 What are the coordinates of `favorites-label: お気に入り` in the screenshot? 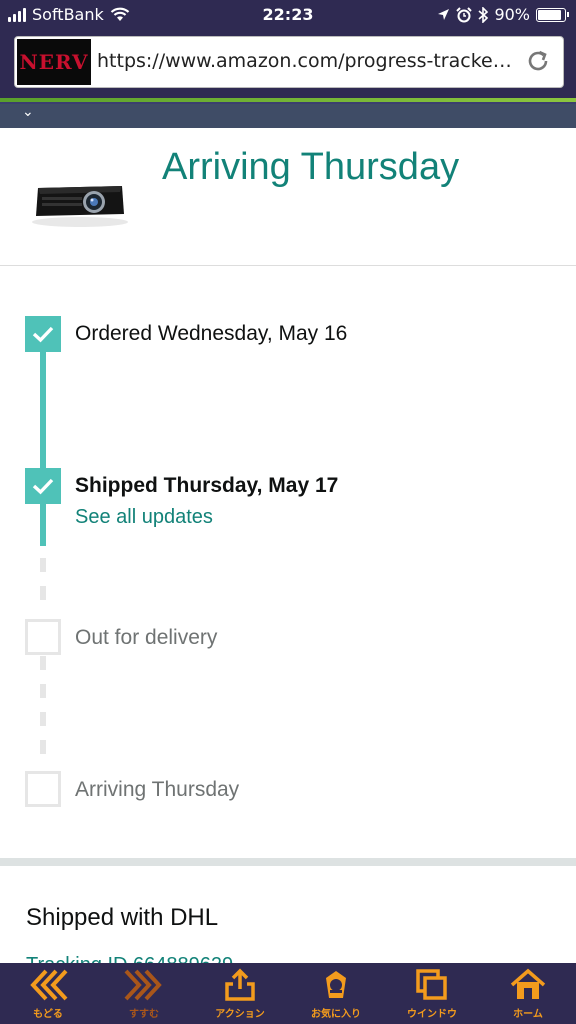 It's located at (336, 1014).